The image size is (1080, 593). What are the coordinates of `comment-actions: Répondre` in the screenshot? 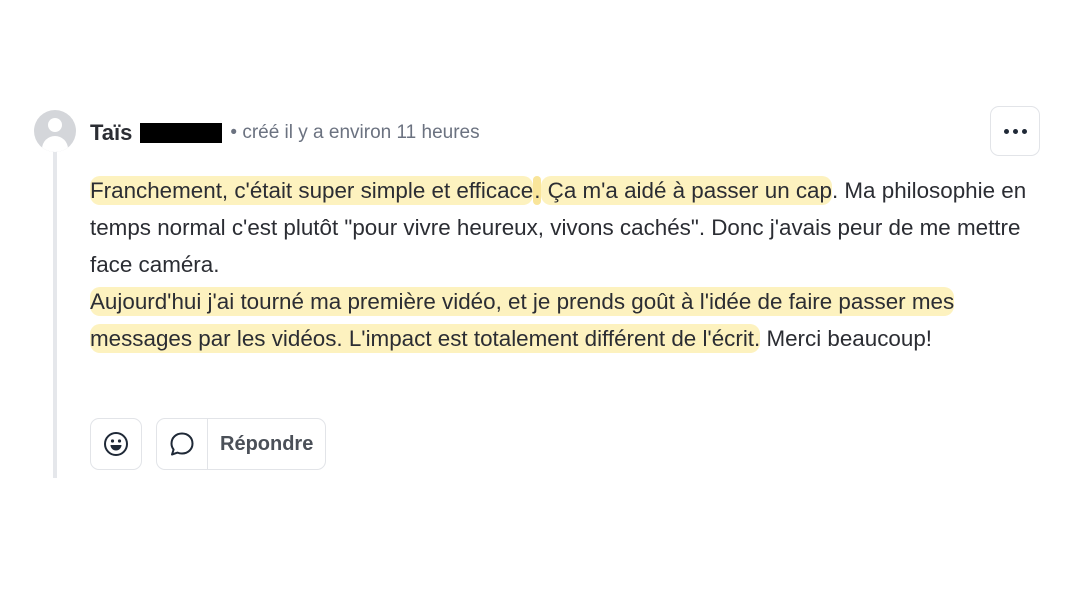 It's located at (208, 444).